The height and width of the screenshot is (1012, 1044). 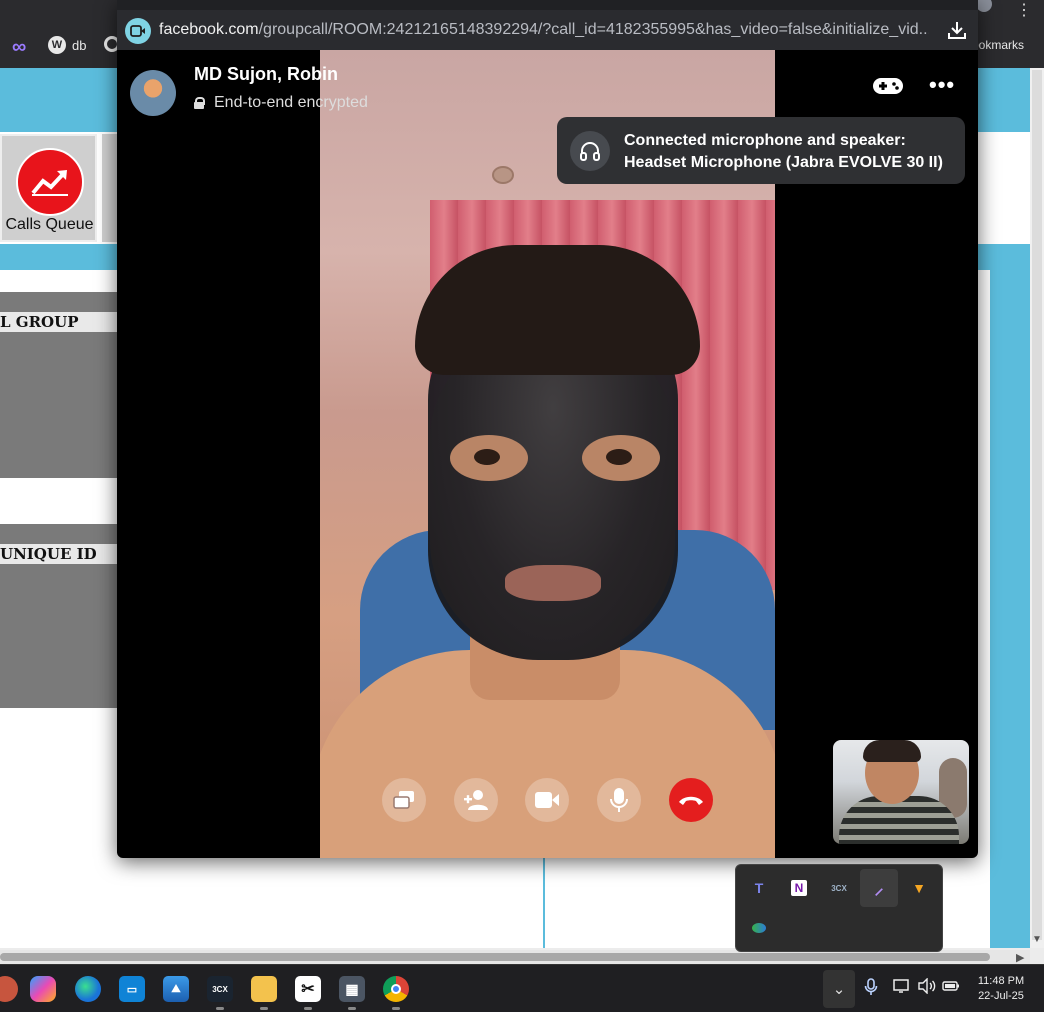 What do you see at coordinates (879, 888) in the screenshot?
I see `feather-icon: ⸝` at bounding box center [879, 888].